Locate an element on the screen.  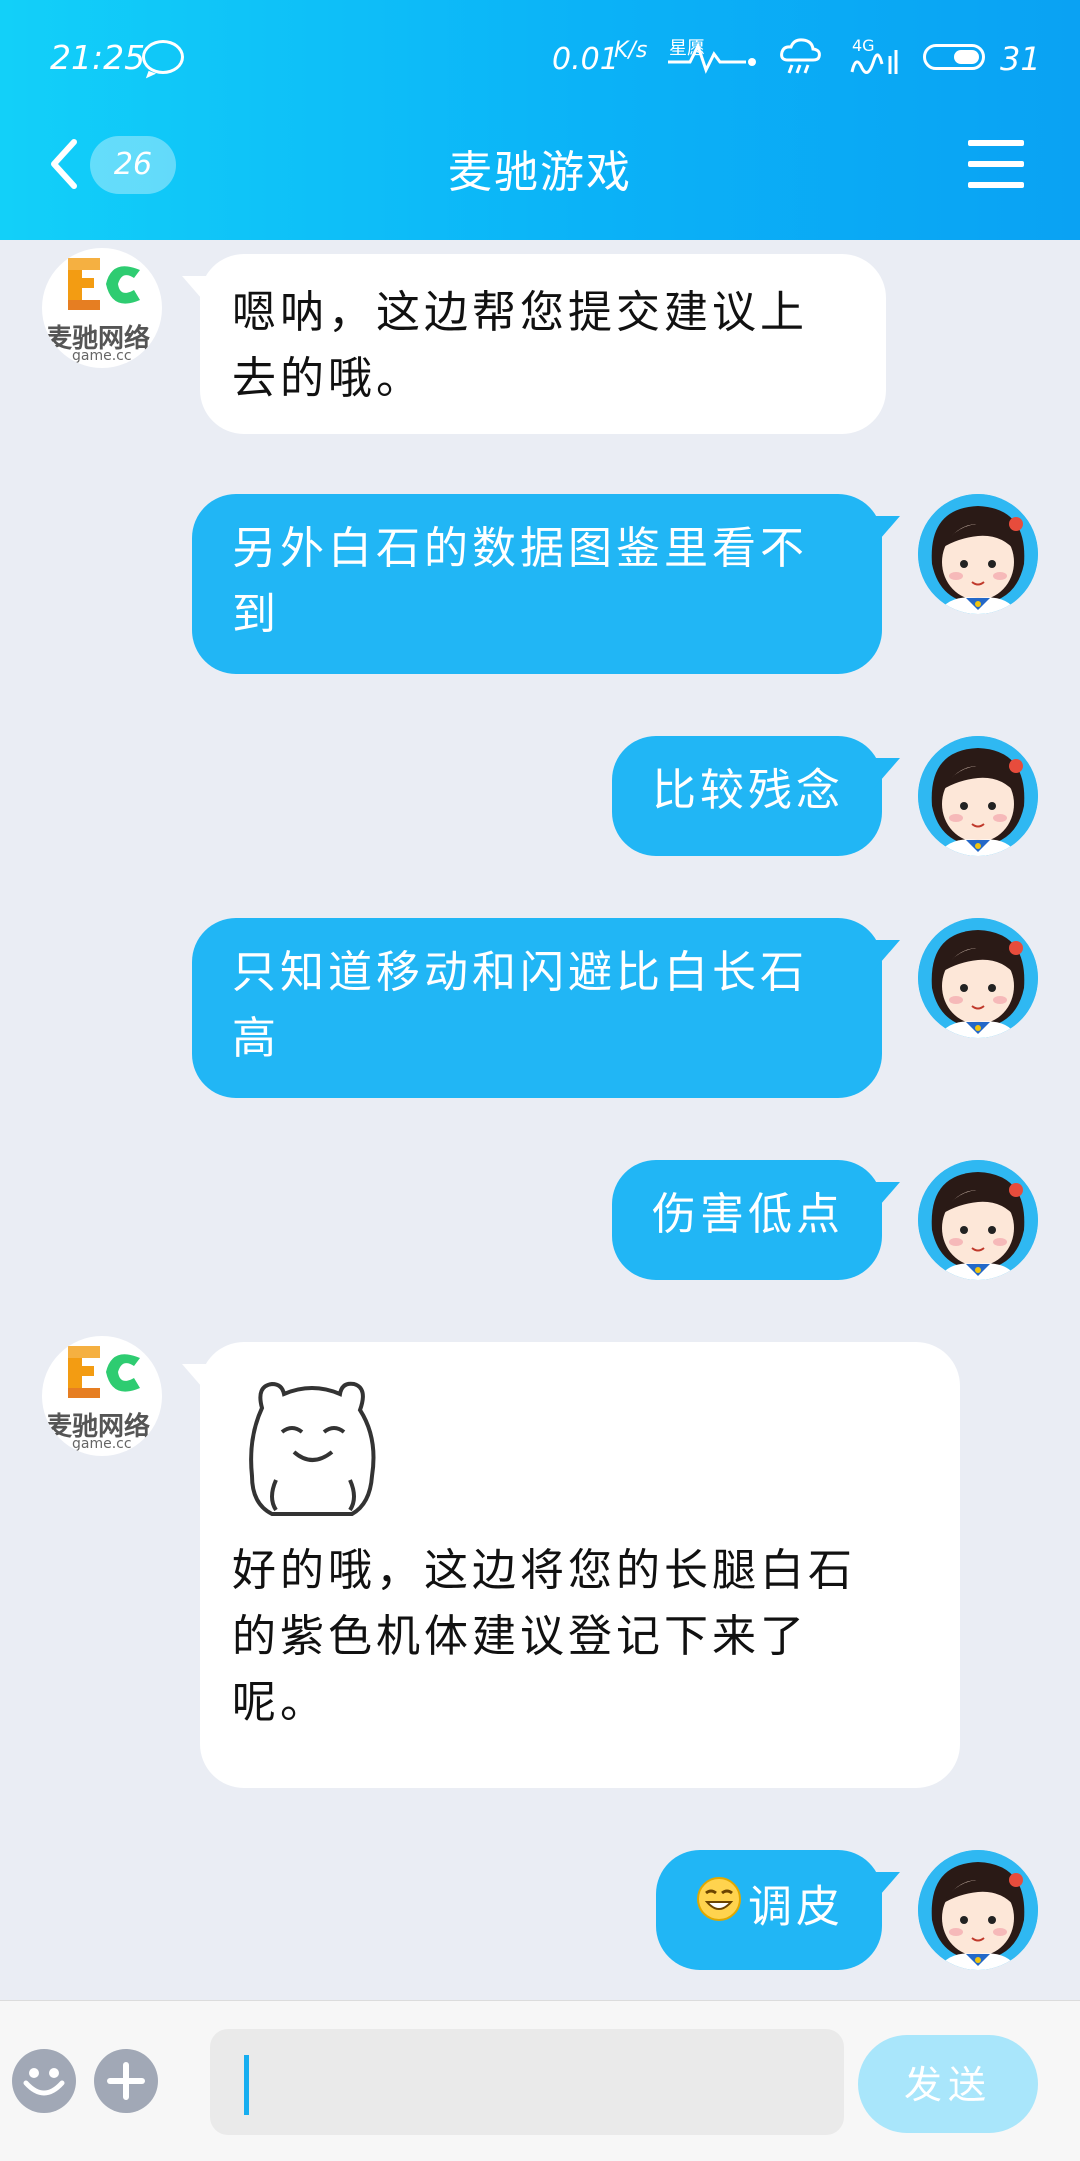
outgoing-message-bubble: 伤害低点 is located at coordinates (747, 1220).